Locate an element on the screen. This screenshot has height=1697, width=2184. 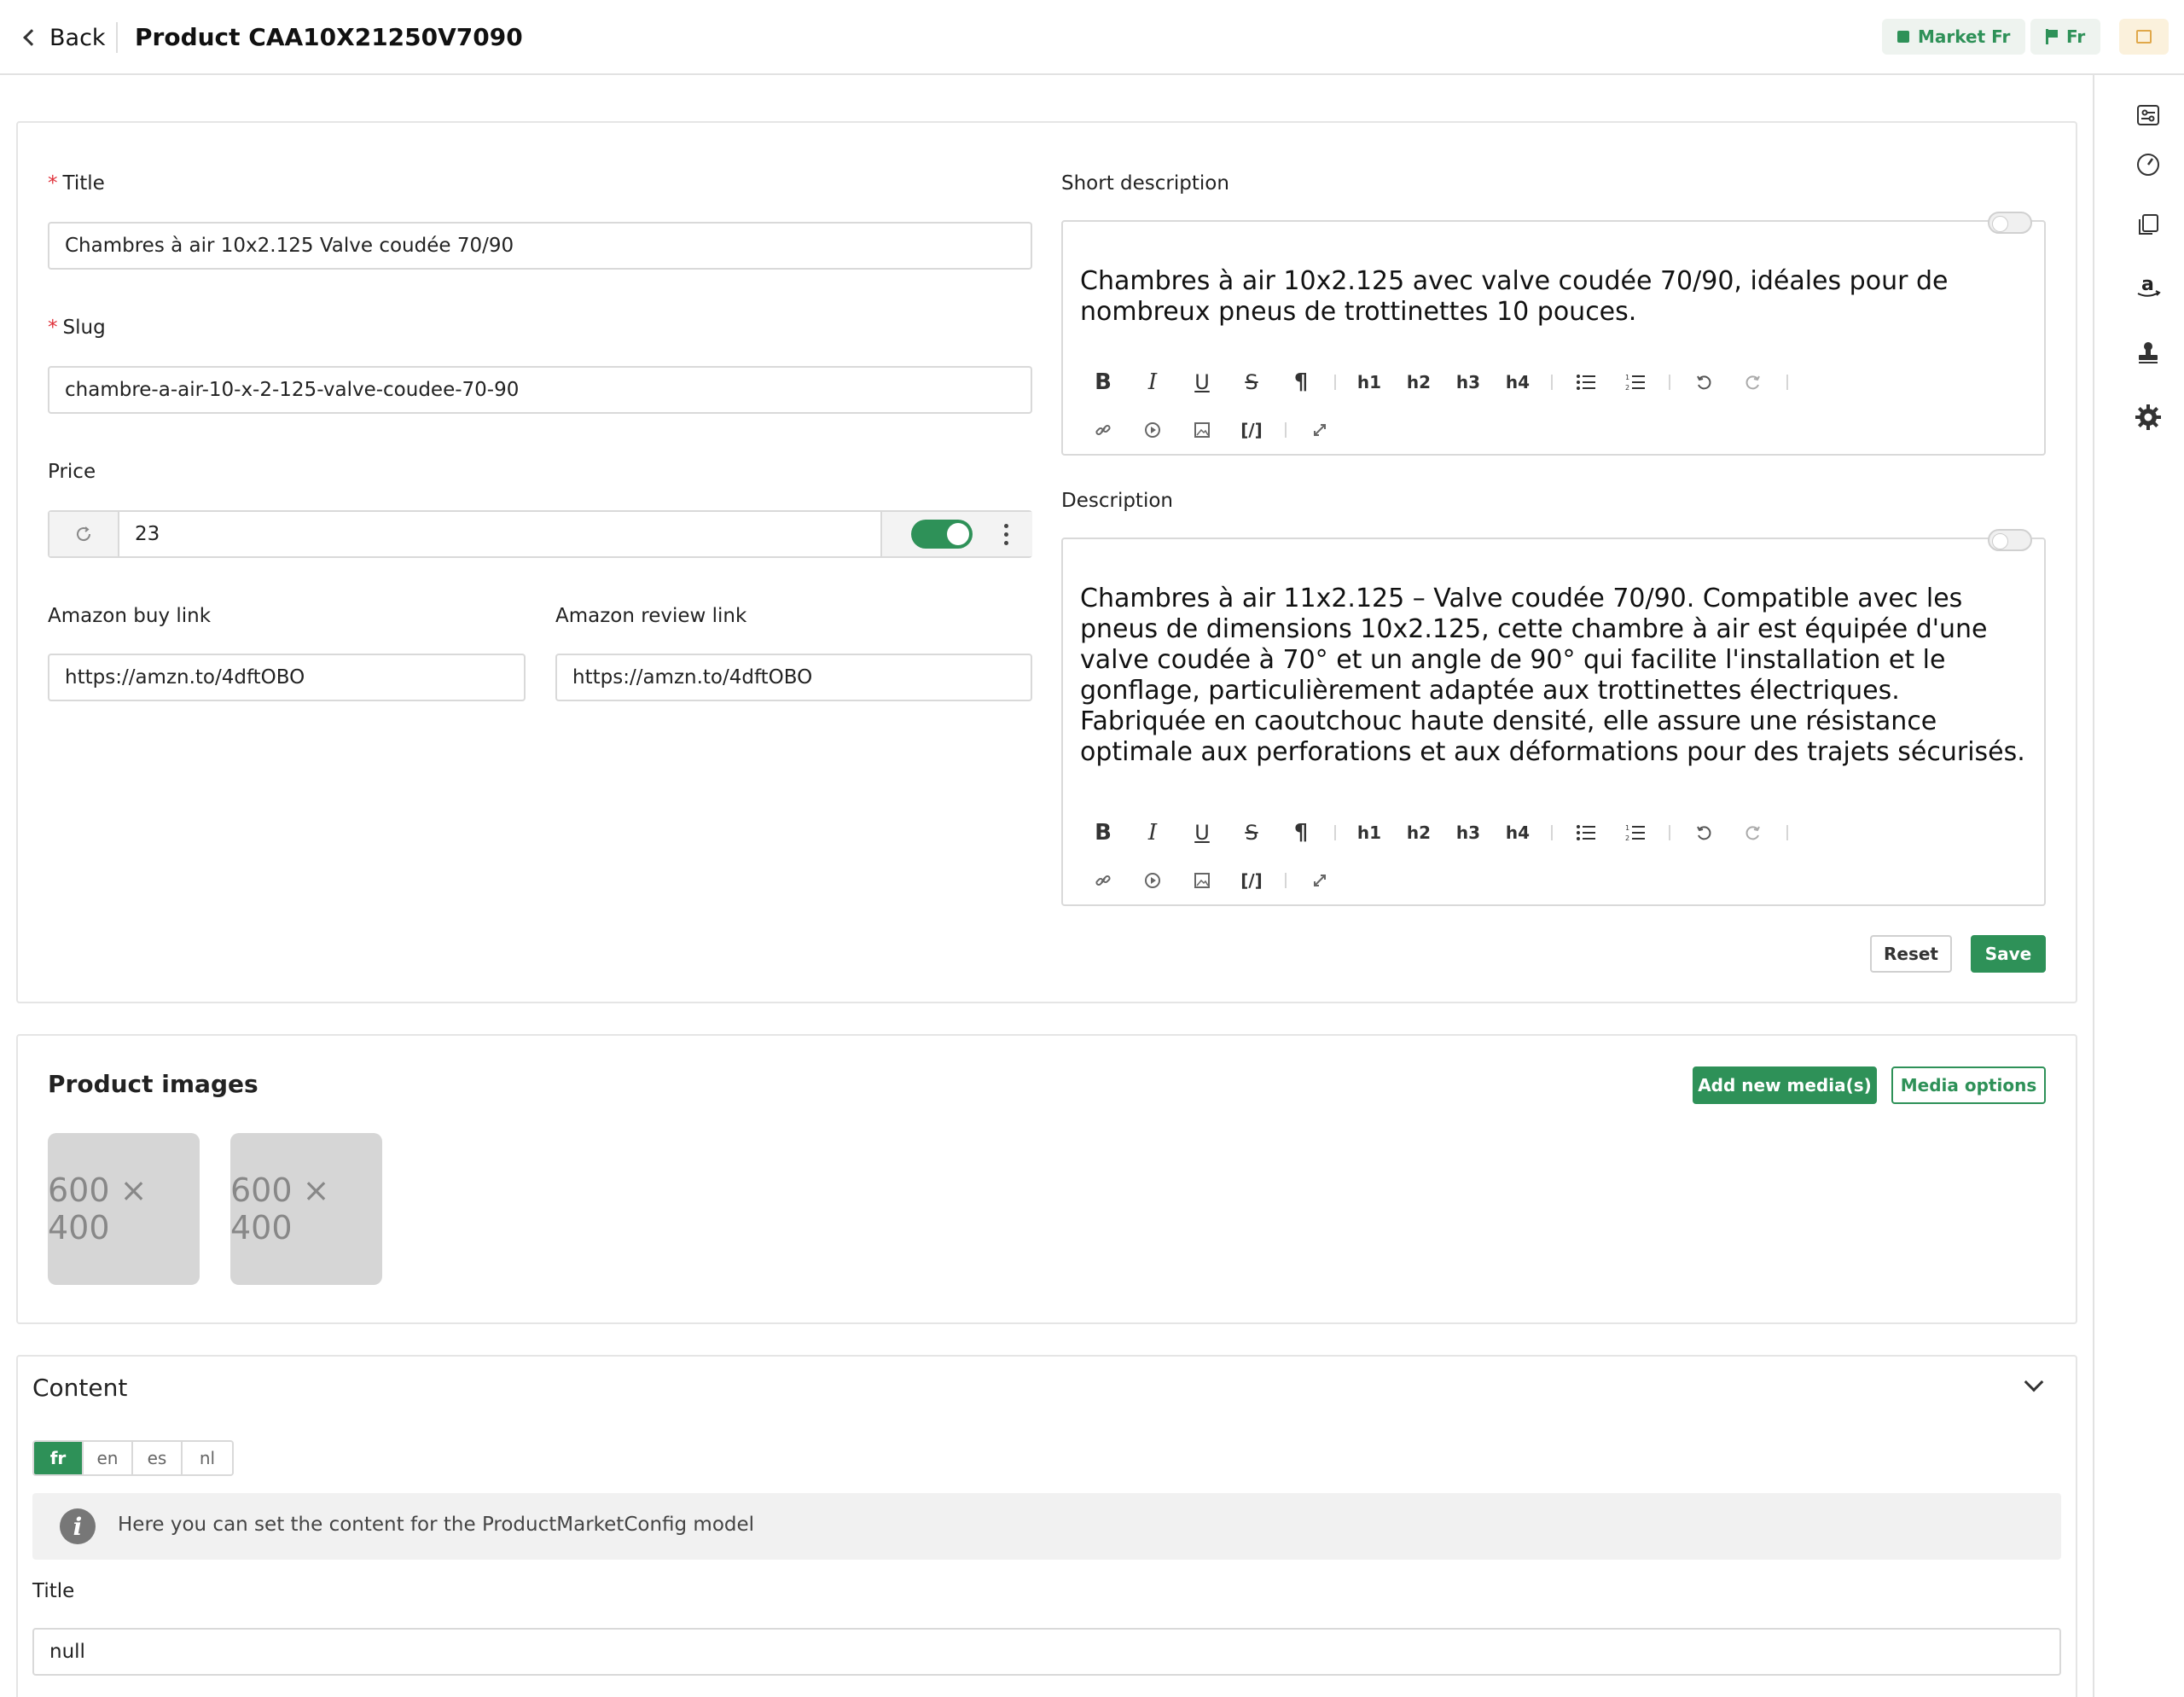
chevron-left-icon is located at coordinates (32, 37).